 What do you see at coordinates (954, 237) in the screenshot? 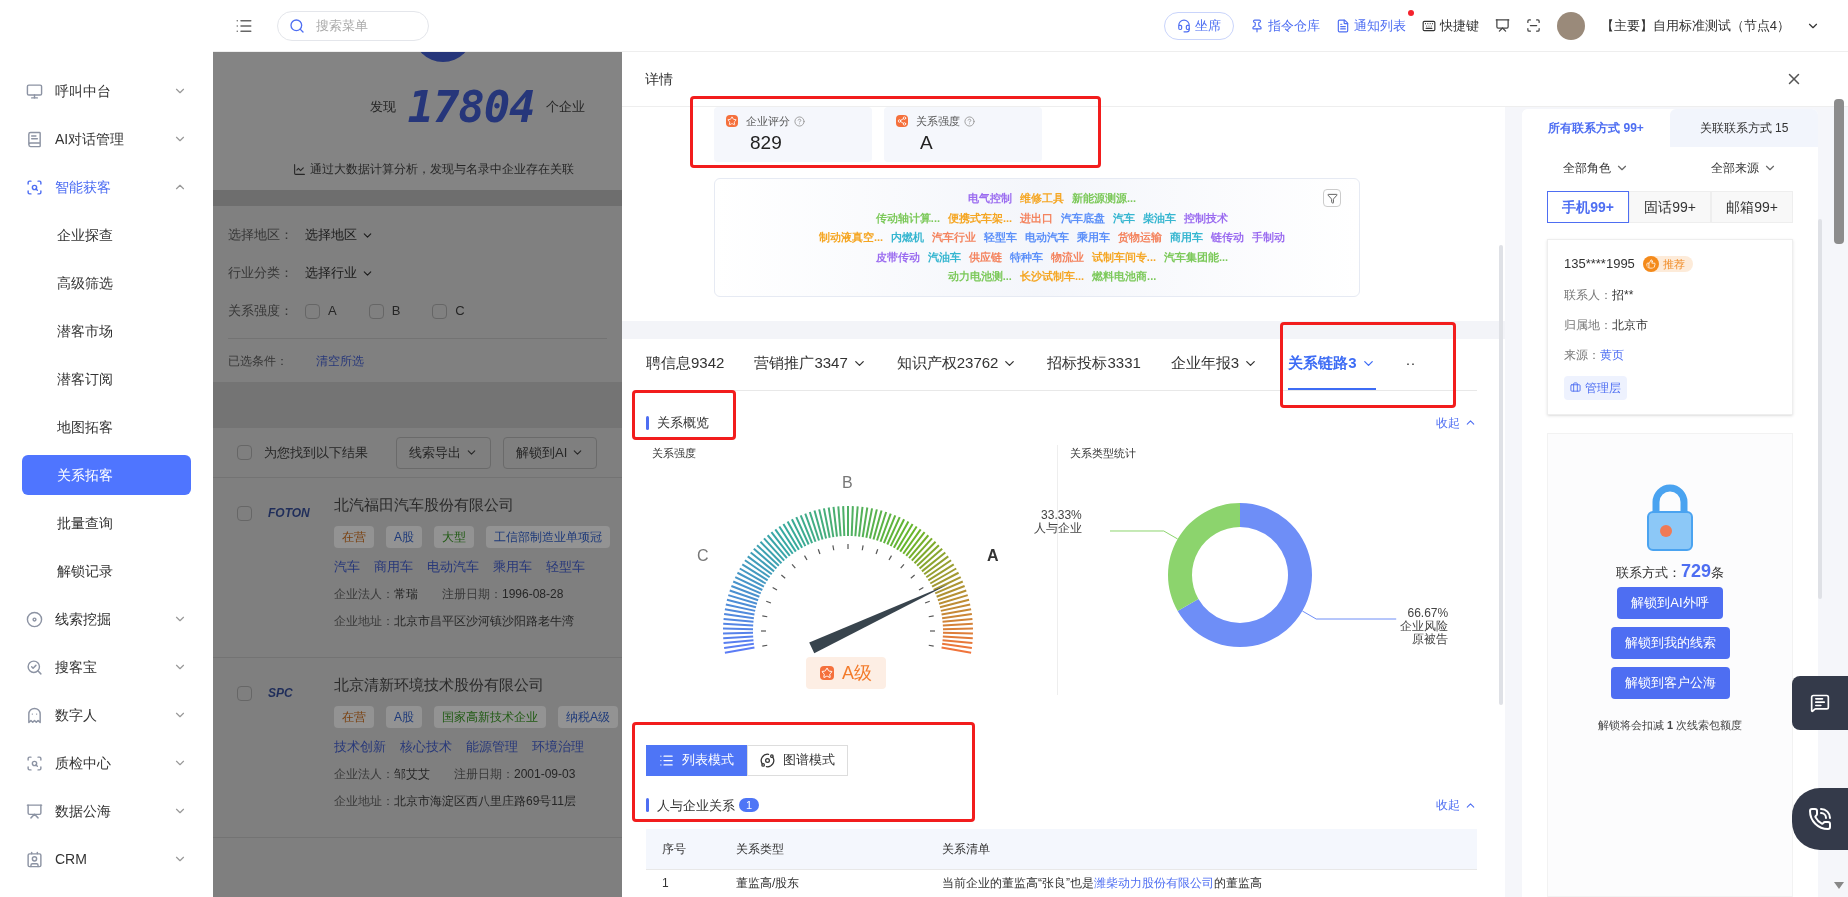
I see `cloud-word: 汽车行业` at bounding box center [954, 237].